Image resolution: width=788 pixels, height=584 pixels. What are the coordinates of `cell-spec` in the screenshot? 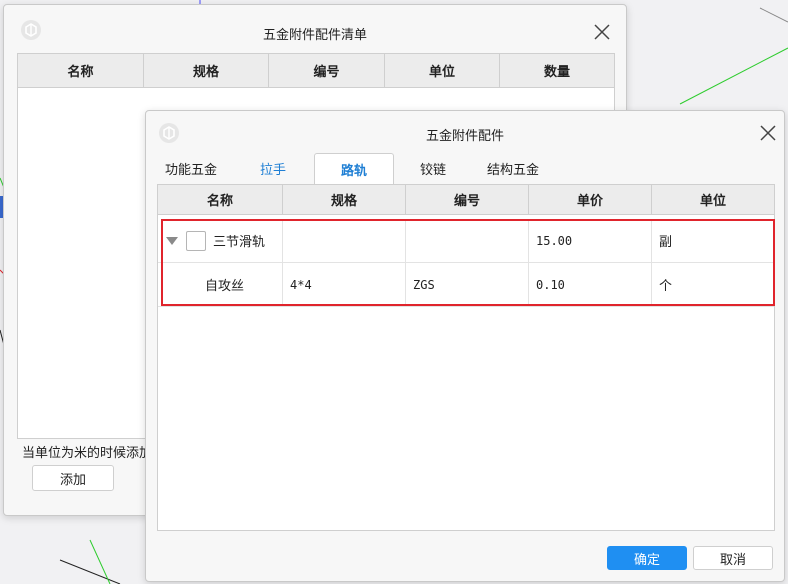 It's located at (344, 240).